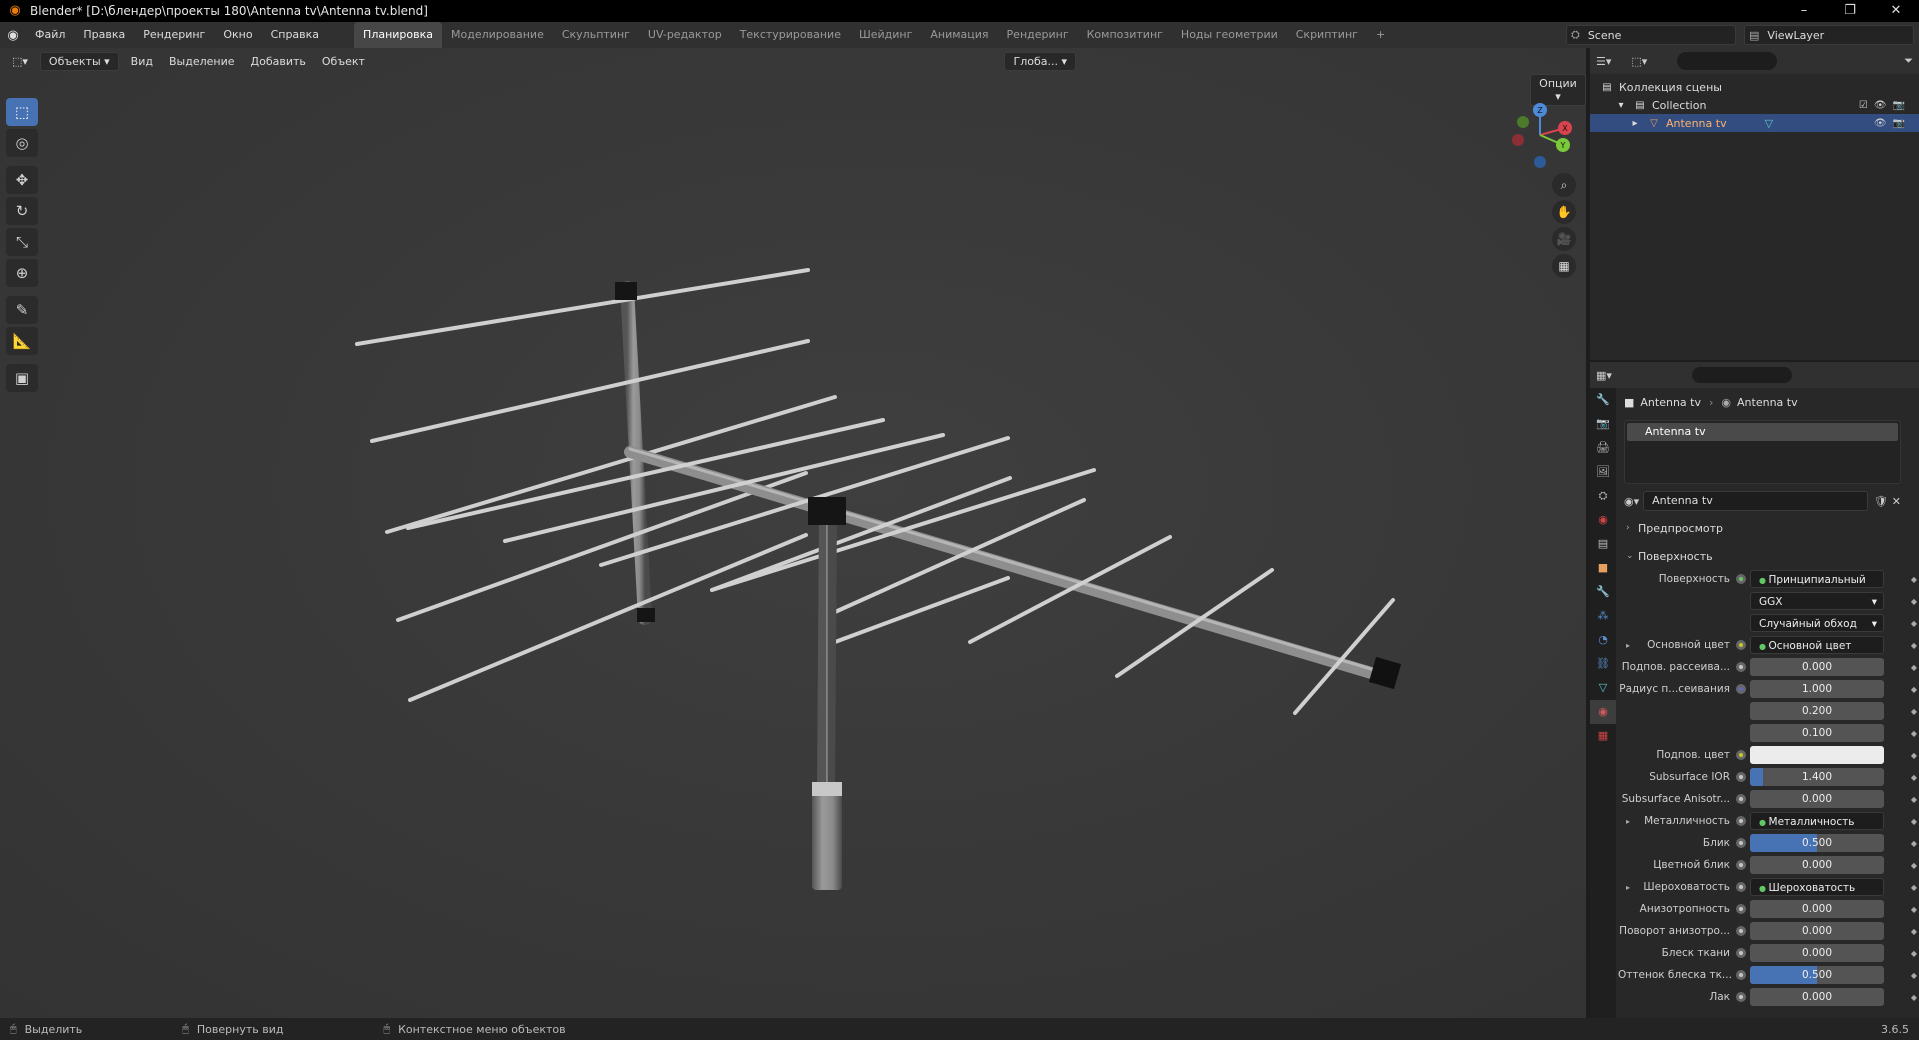 The image size is (1919, 1040). Describe the element at coordinates (1038, 35) in the screenshot. I see `workspace-tab: Рендеринг` at that location.